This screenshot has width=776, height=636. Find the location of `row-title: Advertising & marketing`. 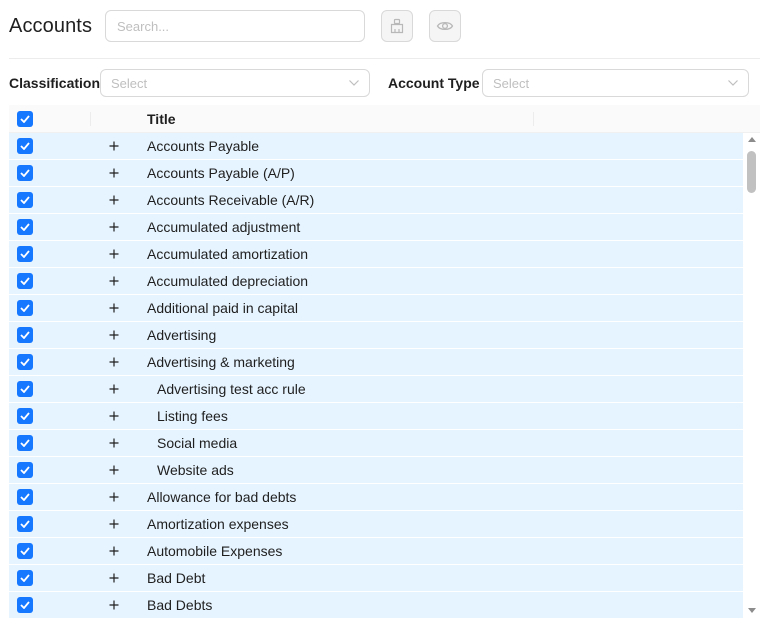

row-title: Advertising & marketing is located at coordinates (221, 362).